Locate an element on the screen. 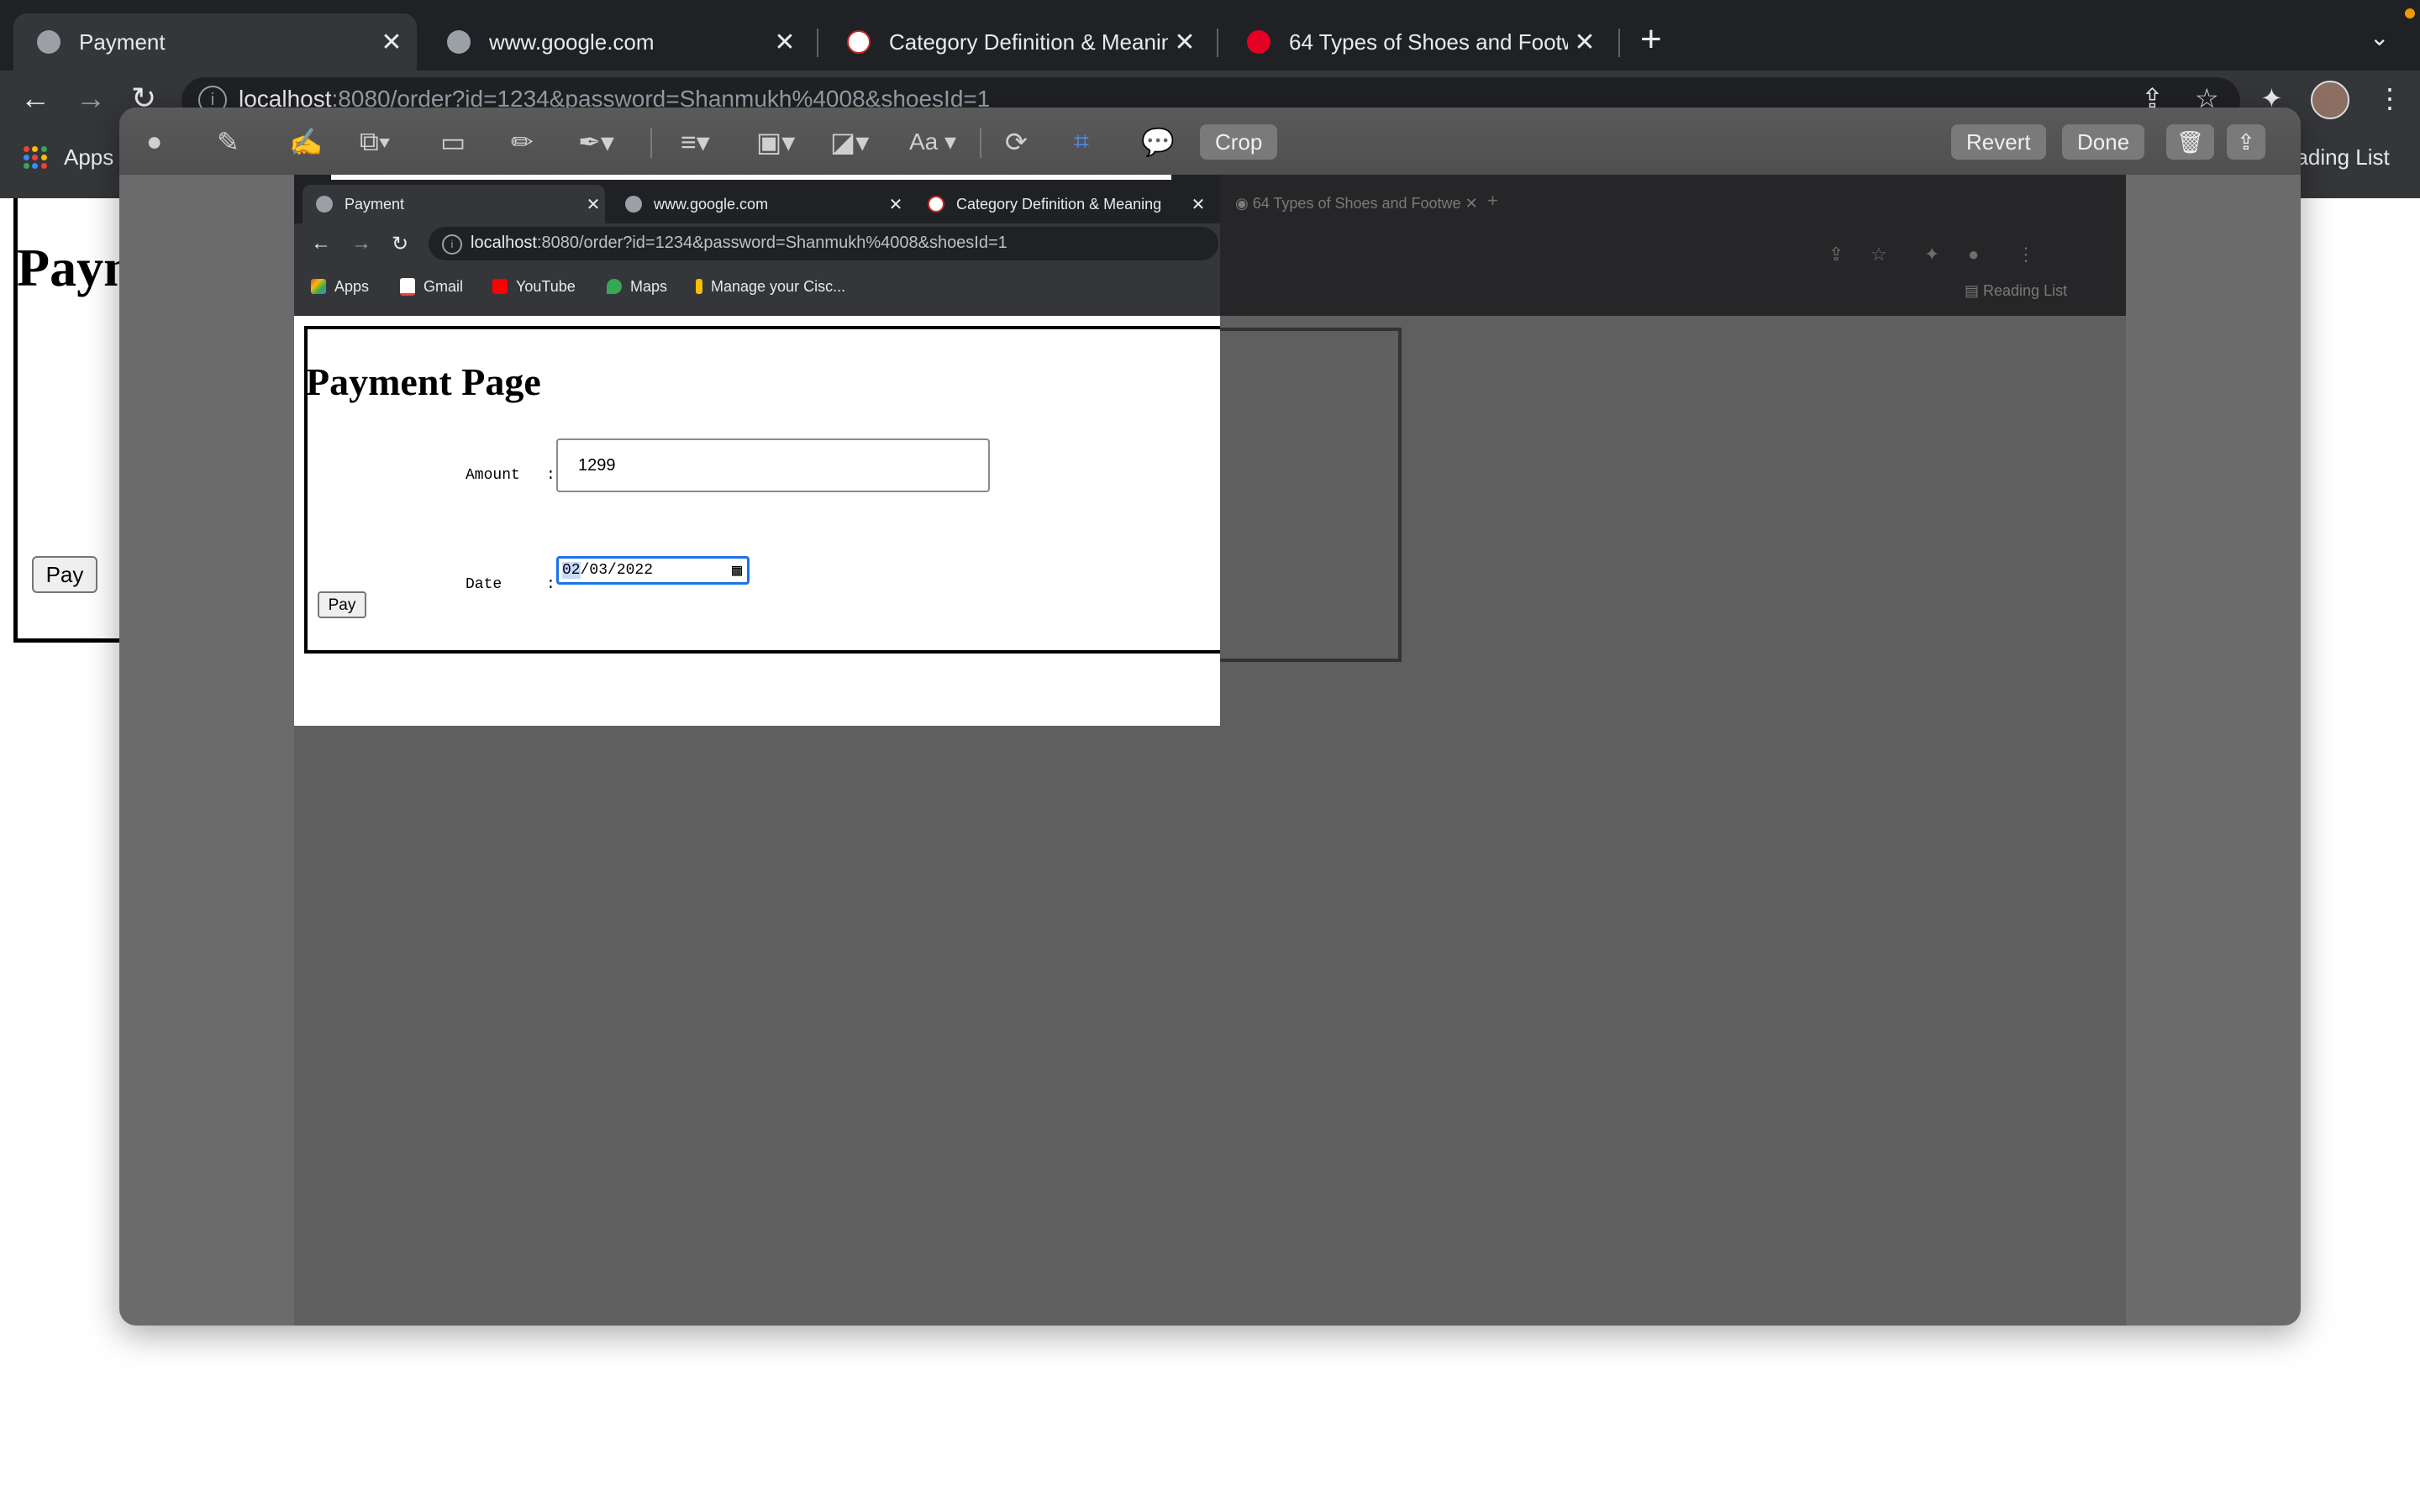 The height and width of the screenshot is (1512, 2420). menu-kebab-icon: ⋮ is located at coordinates (2390, 98).